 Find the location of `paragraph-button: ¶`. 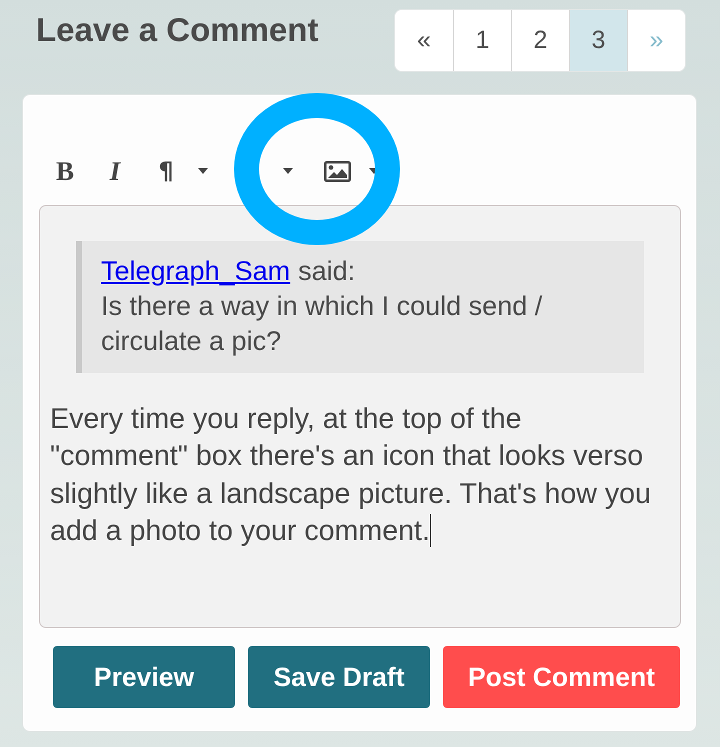

paragraph-button: ¶ is located at coordinates (166, 171).